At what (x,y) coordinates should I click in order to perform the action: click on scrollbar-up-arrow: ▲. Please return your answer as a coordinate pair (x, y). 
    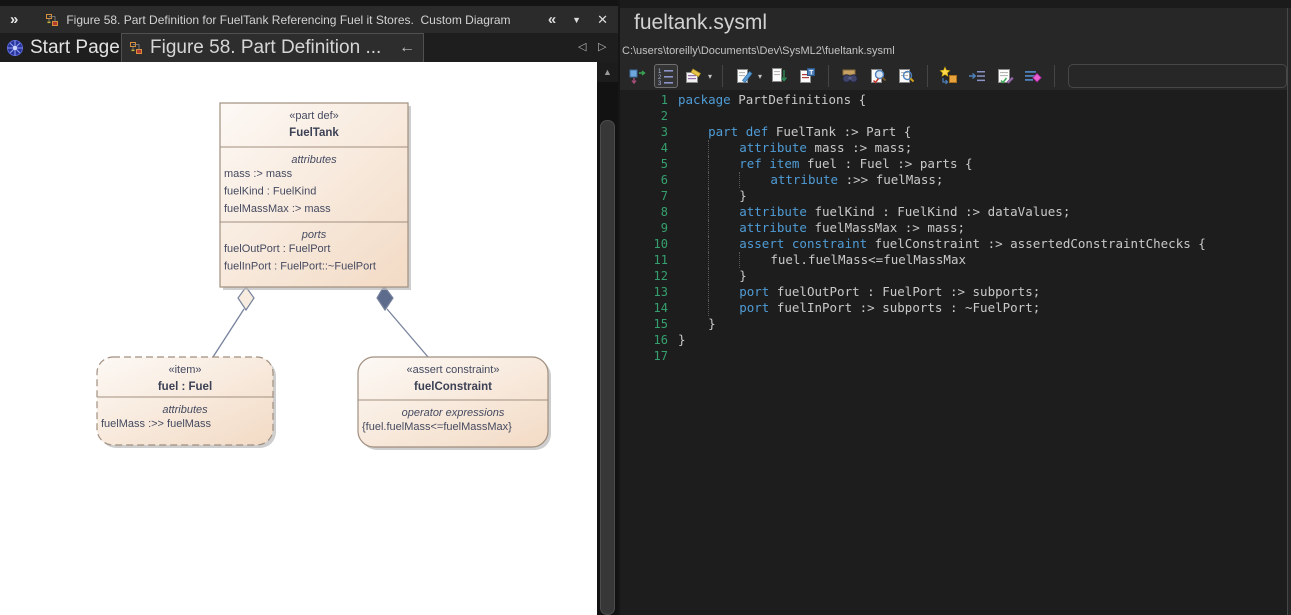
    Looking at the image, I should click on (607, 72).